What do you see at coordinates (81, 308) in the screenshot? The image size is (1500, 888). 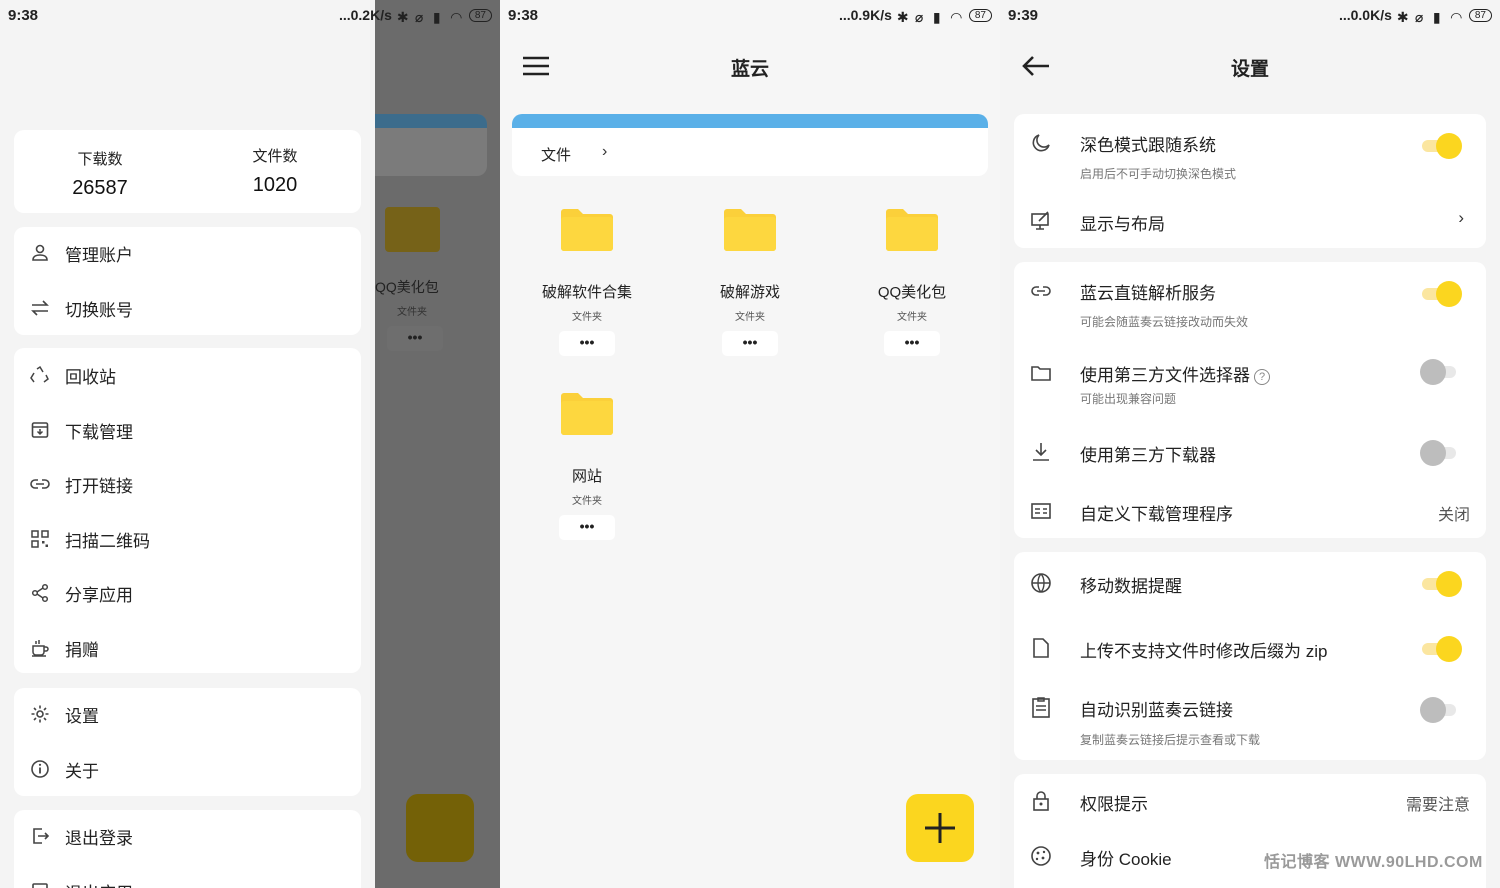 I see `drawer-item-switch-account: 切换账号` at bounding box center [81, 308].